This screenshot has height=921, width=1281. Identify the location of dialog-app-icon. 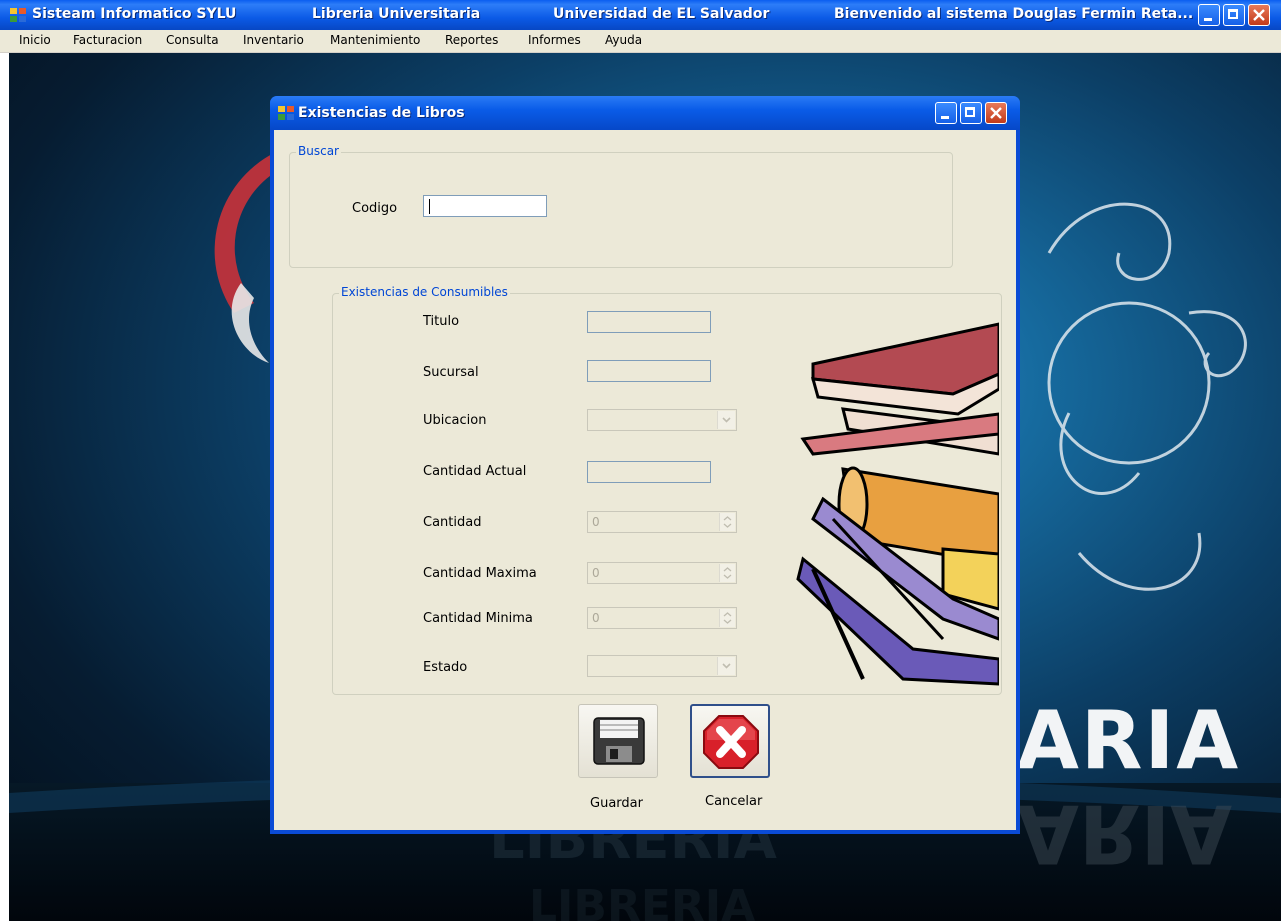
(286, 113).